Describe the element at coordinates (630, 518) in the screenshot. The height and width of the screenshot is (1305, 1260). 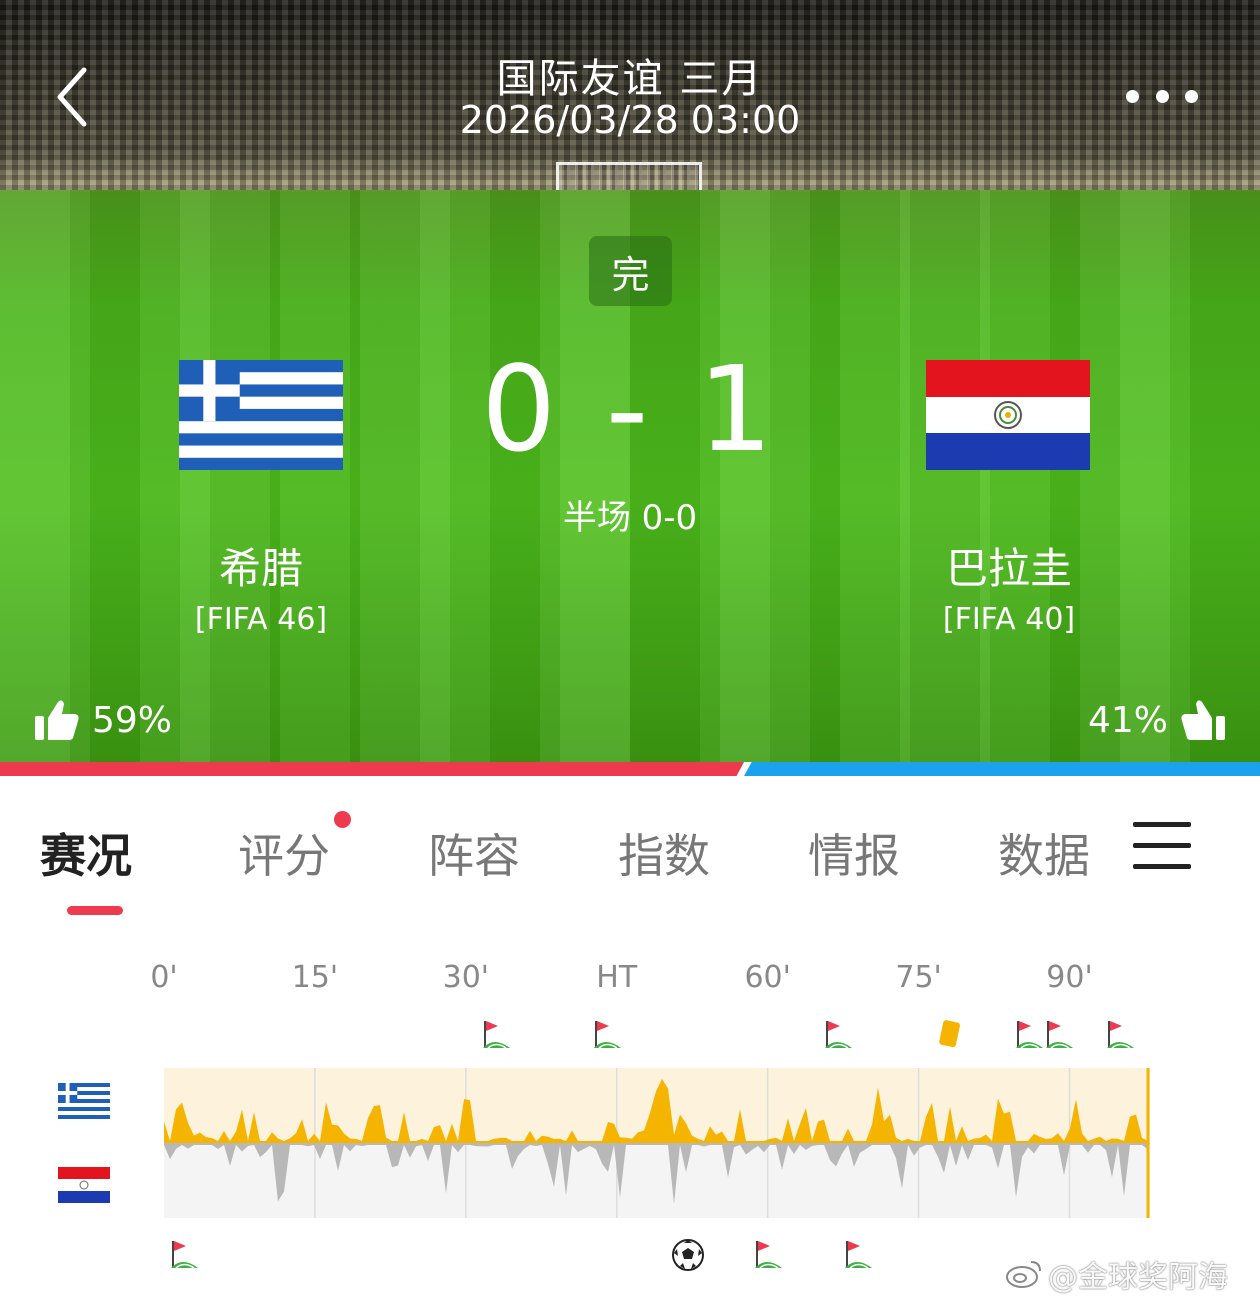
I see `halftime-score: 半场 0-0` at that location.